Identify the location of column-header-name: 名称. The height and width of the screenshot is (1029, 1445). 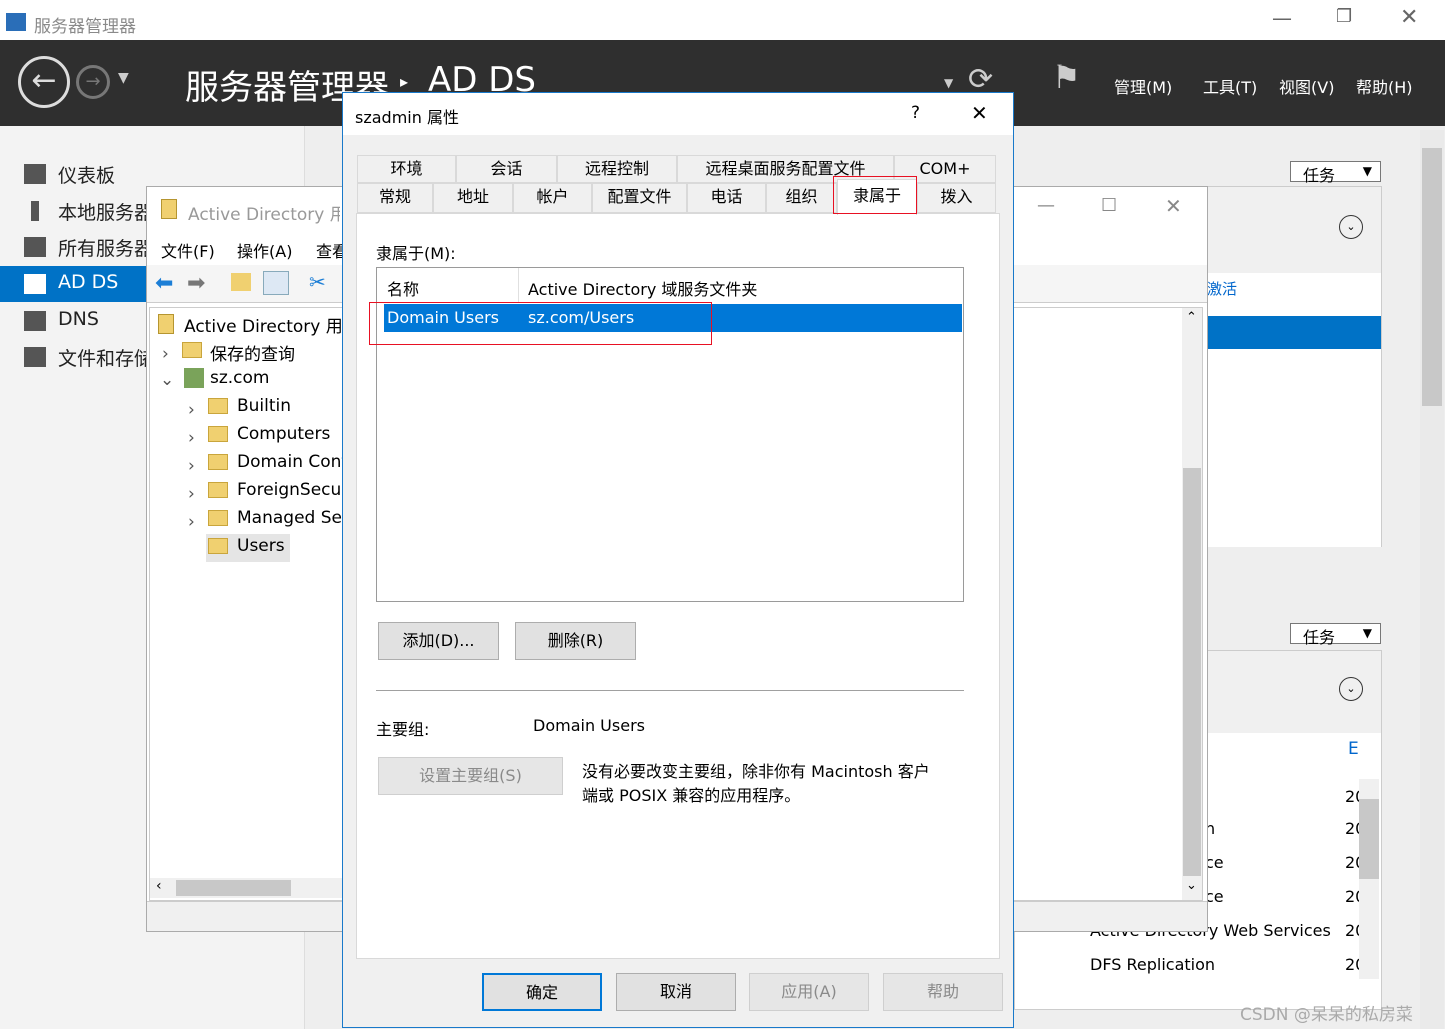
(403, 288).